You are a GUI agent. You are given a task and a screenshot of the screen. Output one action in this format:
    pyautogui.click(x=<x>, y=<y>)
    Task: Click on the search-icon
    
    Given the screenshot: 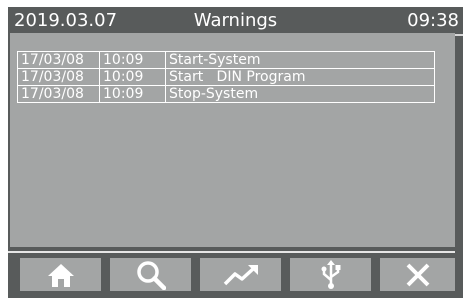 What is the action you would take?
    pyautogui.click(x=151, y=275)
    